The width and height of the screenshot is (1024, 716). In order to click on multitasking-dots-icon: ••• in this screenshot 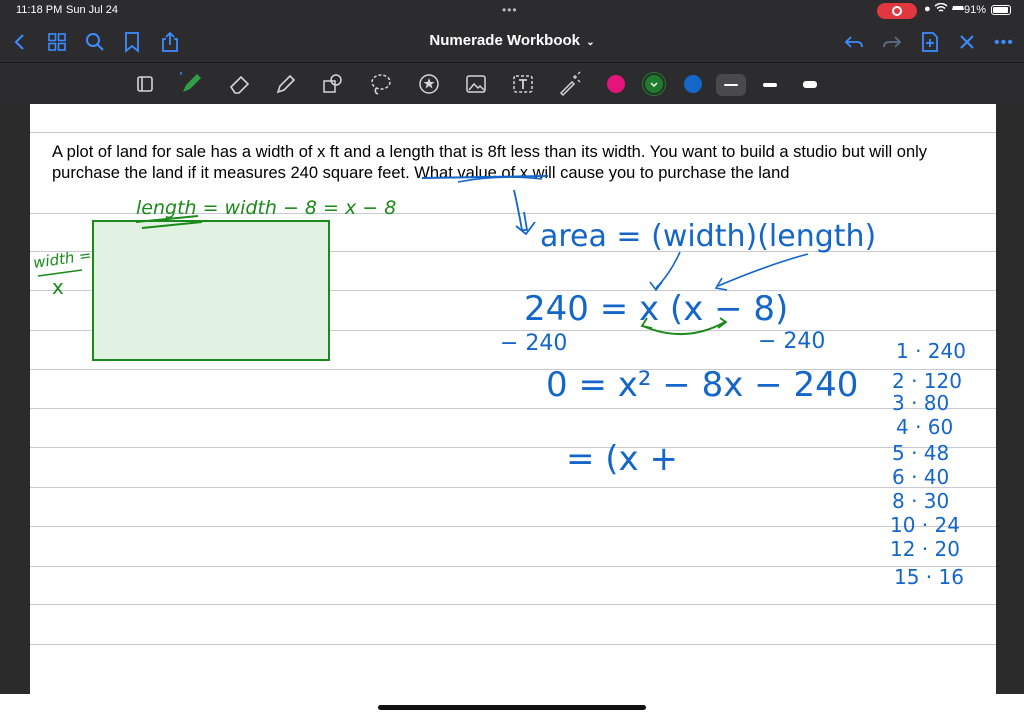, I will do `click(510, 10)`.